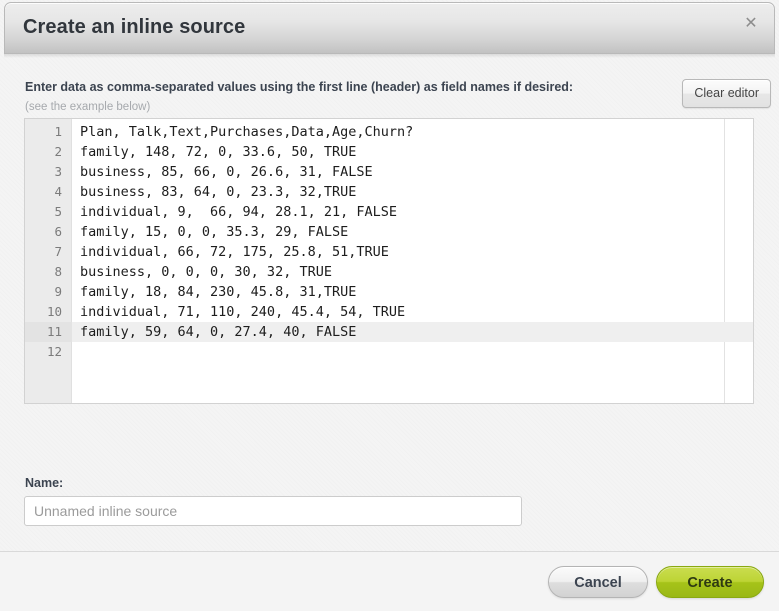 This screenshot has width=779, height=611. I want to click on titlebar-shadow, so click(389, 56).